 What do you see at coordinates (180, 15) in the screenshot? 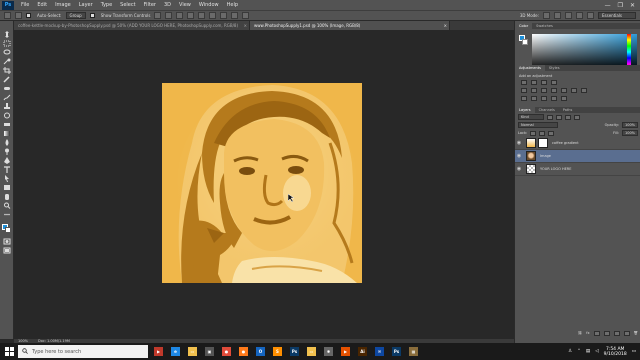
I see `align-bottom-icon` at bounding box center [180, 15].